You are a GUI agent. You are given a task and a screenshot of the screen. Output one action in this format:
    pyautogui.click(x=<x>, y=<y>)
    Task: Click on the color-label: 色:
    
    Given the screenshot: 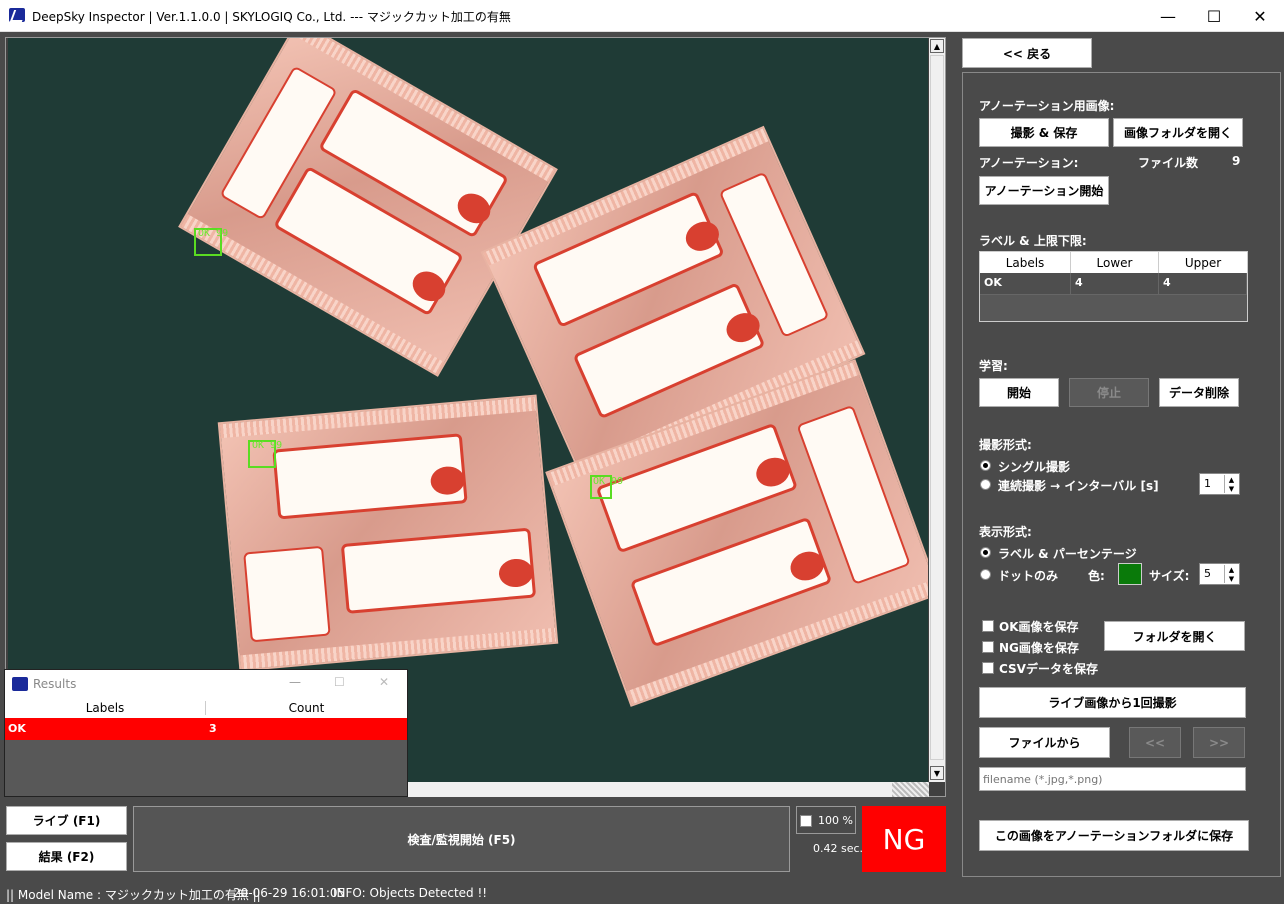 What is the action you would take?
    pyautogui.click(x=1096, y=576)
    